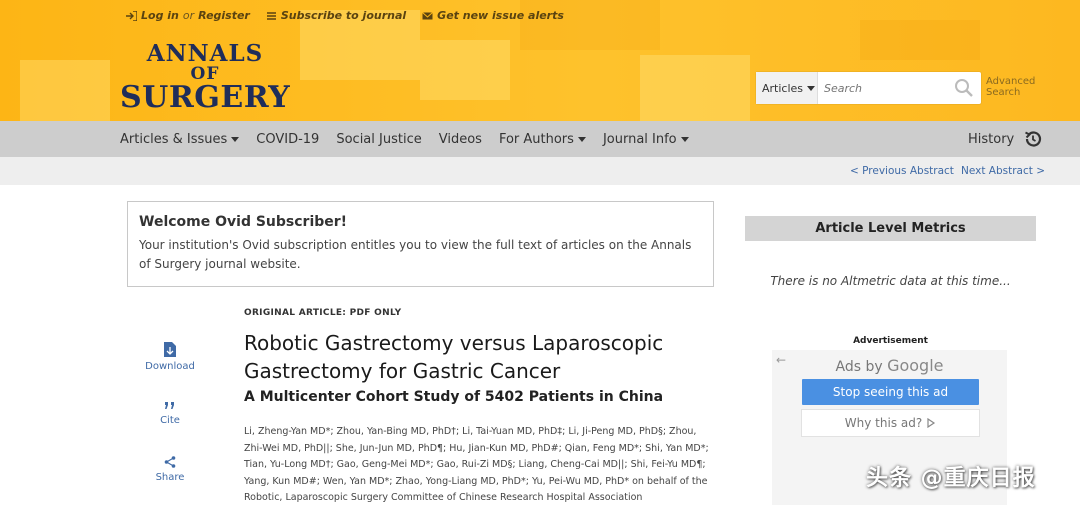  I want to click on nav-label: COVID-19, so click(288, 139).